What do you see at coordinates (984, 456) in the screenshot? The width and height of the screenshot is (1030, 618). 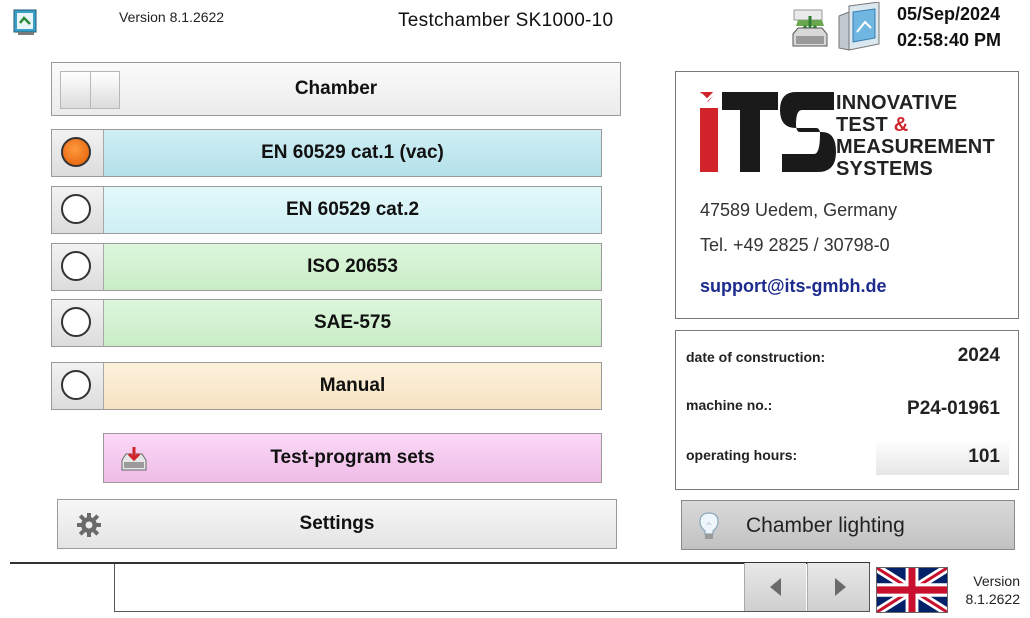 I see `operating-hours-value: 101` at bounding box center [984, 456].